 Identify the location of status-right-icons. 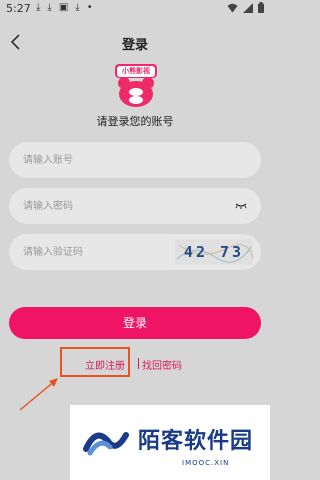
(245, 7).